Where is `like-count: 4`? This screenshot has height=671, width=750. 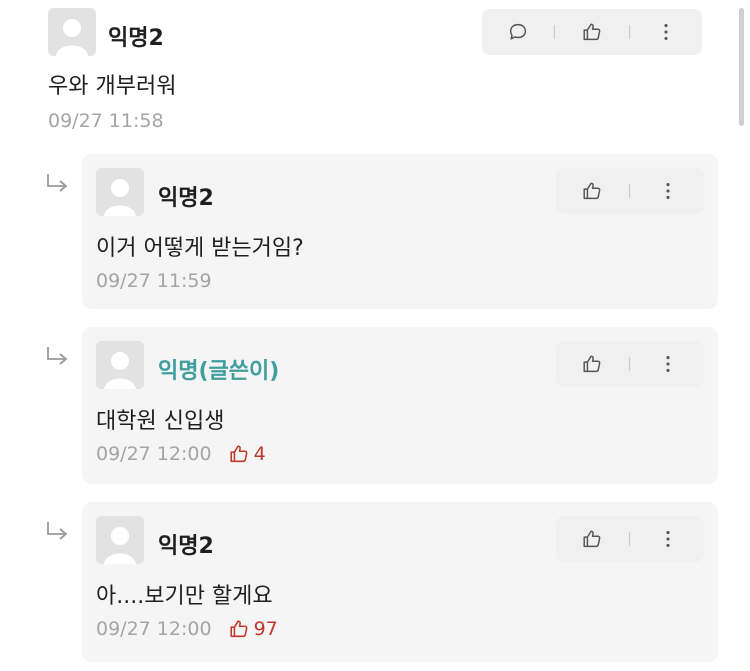 like-count: 4 is located at coordinates (247, 454).